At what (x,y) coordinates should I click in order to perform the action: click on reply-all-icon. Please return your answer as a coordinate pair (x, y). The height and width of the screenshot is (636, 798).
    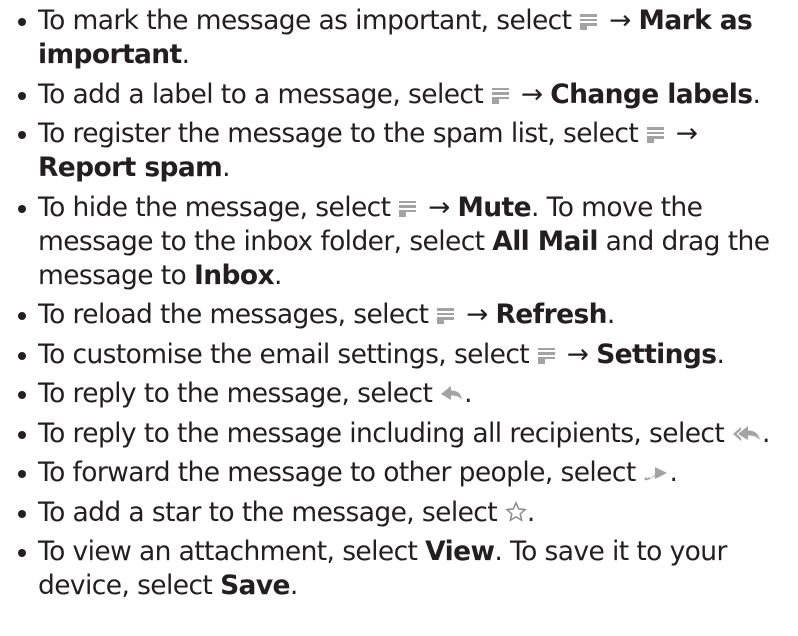
    Looking at the image, I should click on (747, 433).